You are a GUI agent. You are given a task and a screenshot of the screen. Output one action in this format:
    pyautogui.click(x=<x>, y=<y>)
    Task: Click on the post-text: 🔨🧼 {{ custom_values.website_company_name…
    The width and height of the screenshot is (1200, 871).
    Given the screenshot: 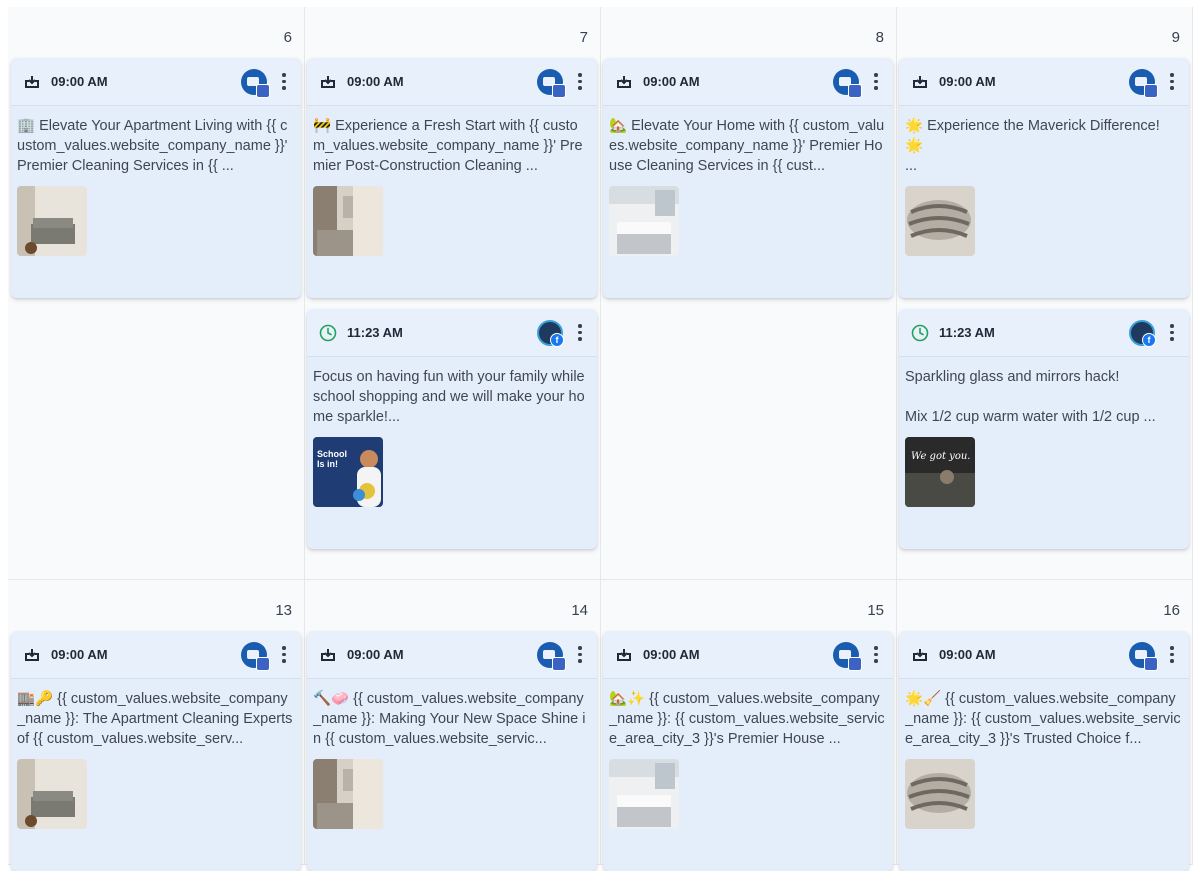 What is the action you would take?
    pyautogui.click(x=449, y=719)
    